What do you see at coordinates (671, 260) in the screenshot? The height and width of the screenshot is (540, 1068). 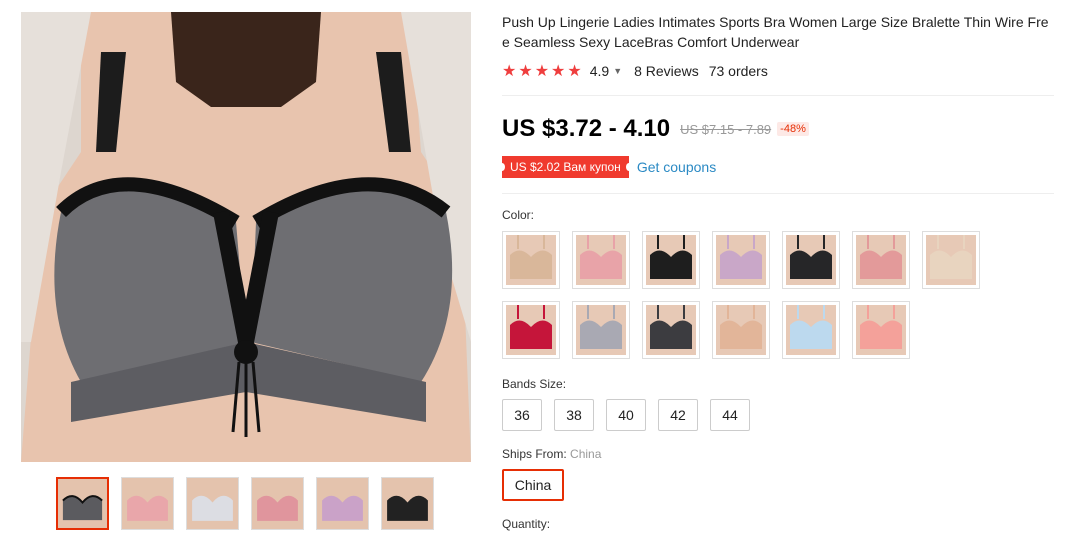 I see `color-swatch-black` at bounding box center [671, 260].